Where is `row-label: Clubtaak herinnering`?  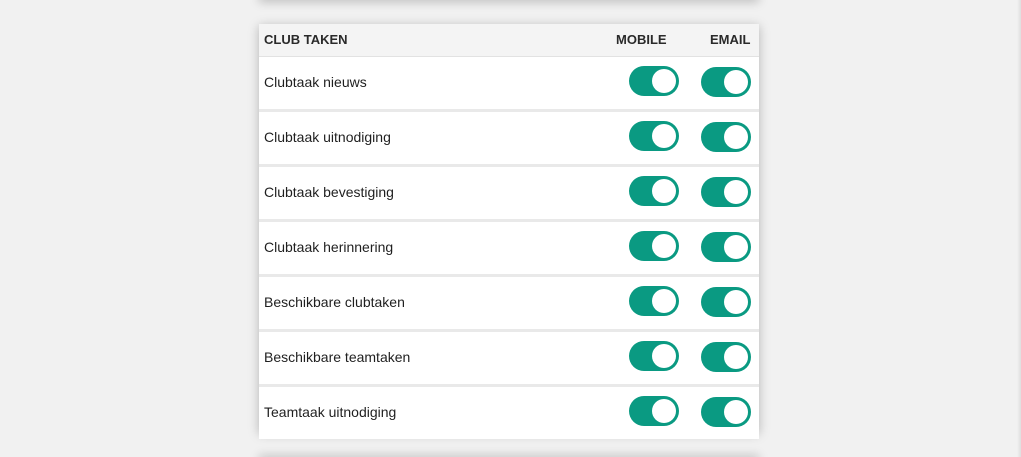 row-label: Clubtaak herinnering is located at coordinates (329, 247).